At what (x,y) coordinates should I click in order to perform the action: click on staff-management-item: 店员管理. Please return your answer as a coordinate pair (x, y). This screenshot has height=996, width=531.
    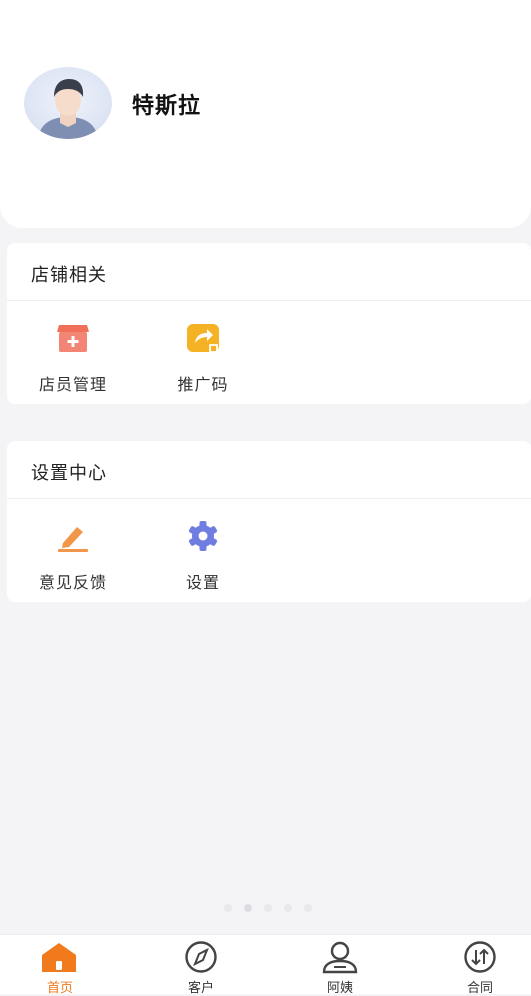
    Looking at the image, I should click on (73, 366).